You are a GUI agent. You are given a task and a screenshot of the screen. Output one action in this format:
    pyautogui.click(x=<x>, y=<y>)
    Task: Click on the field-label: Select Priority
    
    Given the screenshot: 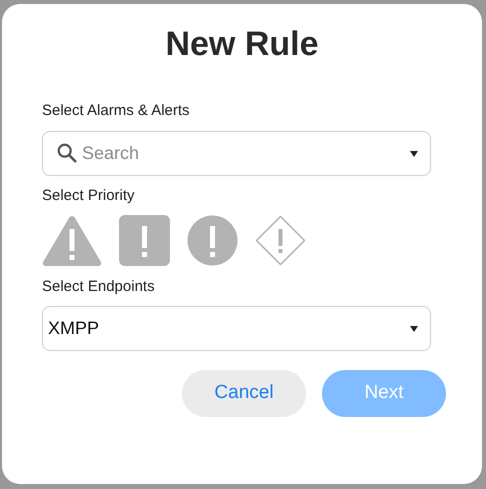 What is the action you would take?
    pyautogui.click(x=89, y=196)
    